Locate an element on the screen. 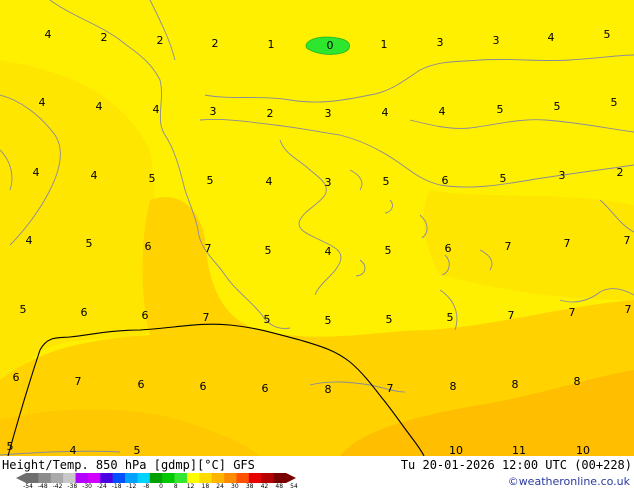 The height and width of the screenshot is (491, 634). colorbar-tick-label: 38 is located at coordinates (249, 486).